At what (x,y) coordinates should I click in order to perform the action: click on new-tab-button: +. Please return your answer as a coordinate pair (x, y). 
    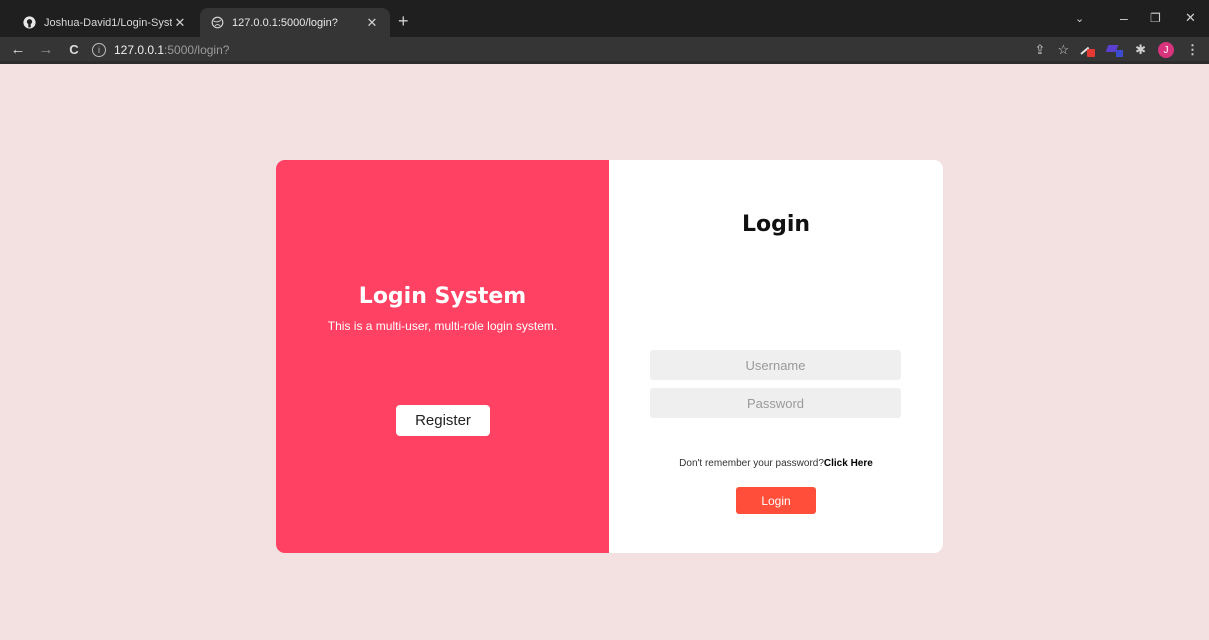
    Looking at the image, I should click on (403, 21).